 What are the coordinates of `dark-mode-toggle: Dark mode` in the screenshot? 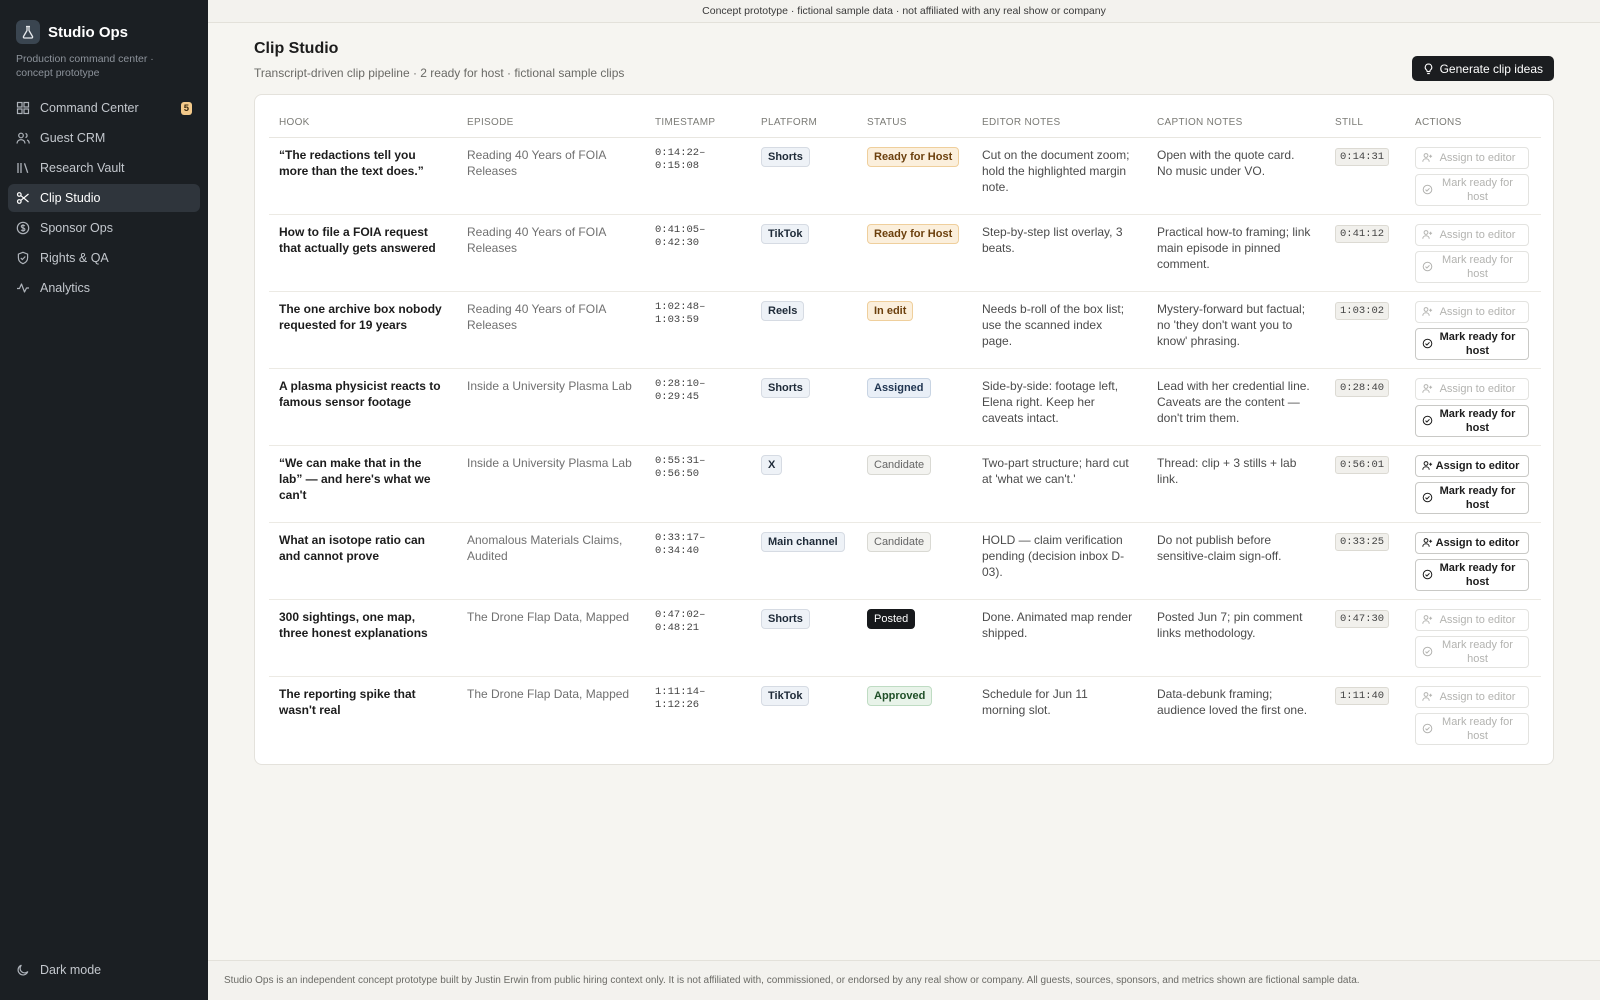 It's located at (58, 970).